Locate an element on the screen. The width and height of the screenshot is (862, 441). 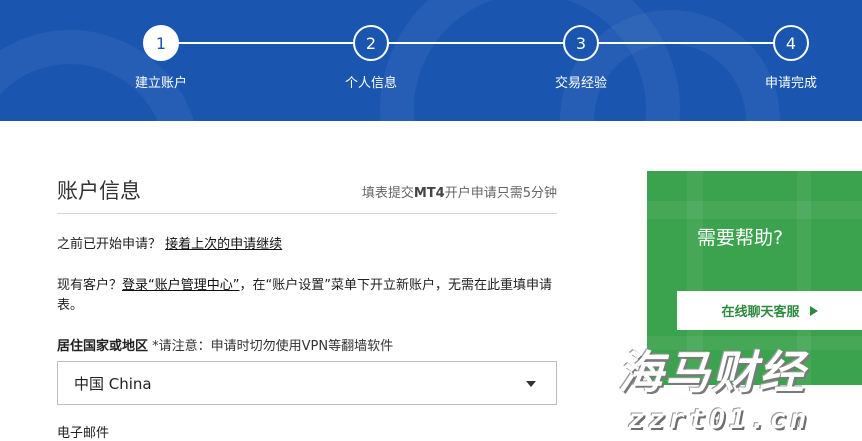
country-field-label: 居住国家或地区 *请注意：申请时切勿使用VPN等翻墙软件 is located at coordinates (225, 347).